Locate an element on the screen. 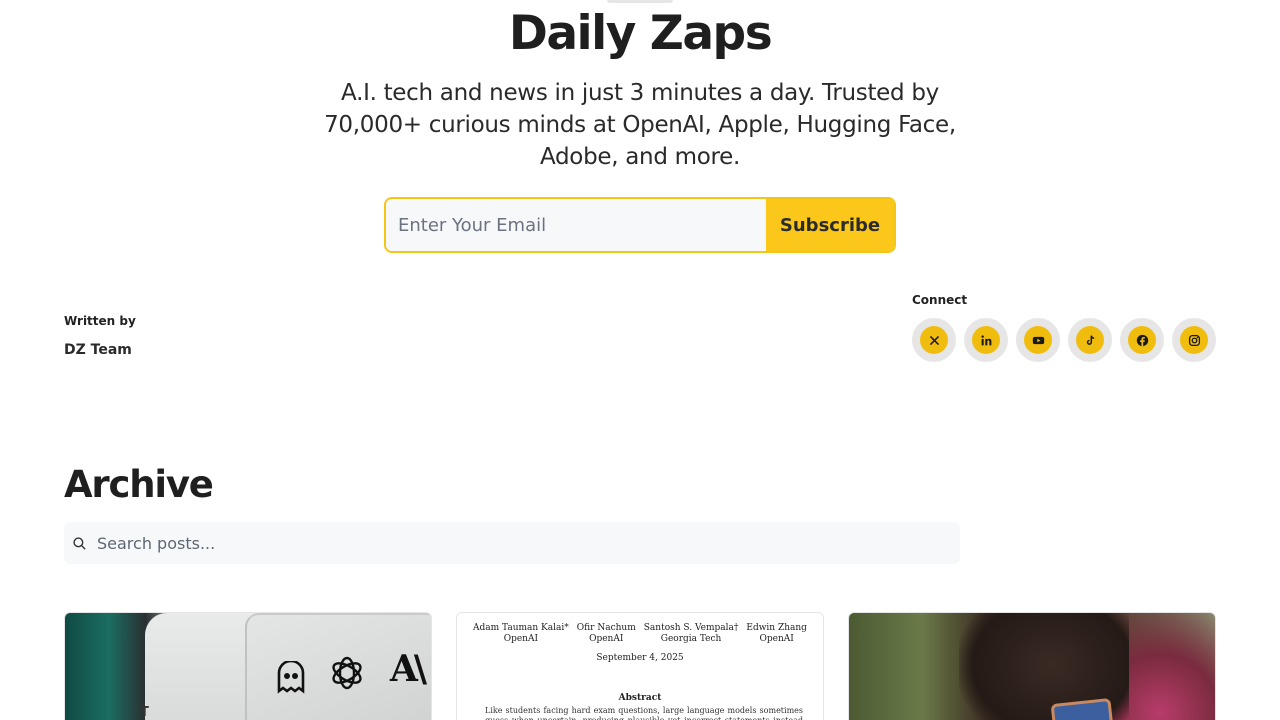  robot-logo-icon is located at coordinates (291, 677).